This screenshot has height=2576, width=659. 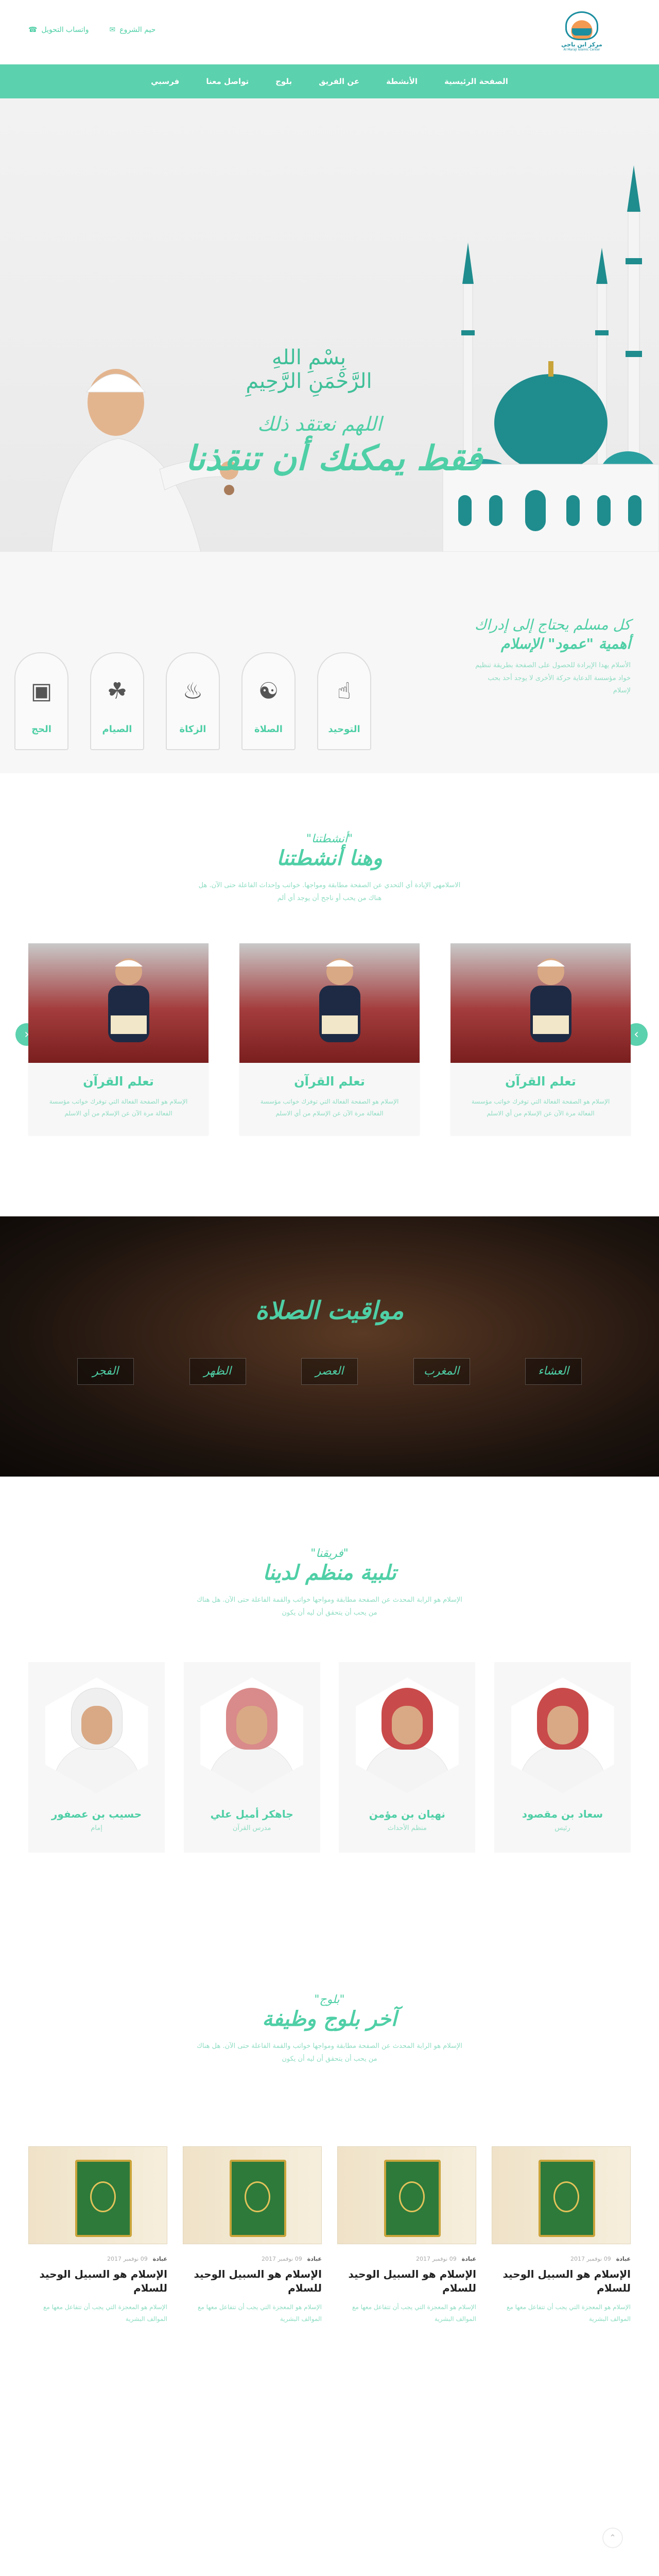 I want to click on prayer-time-asr: العصر, so click(x=329, y=1371).